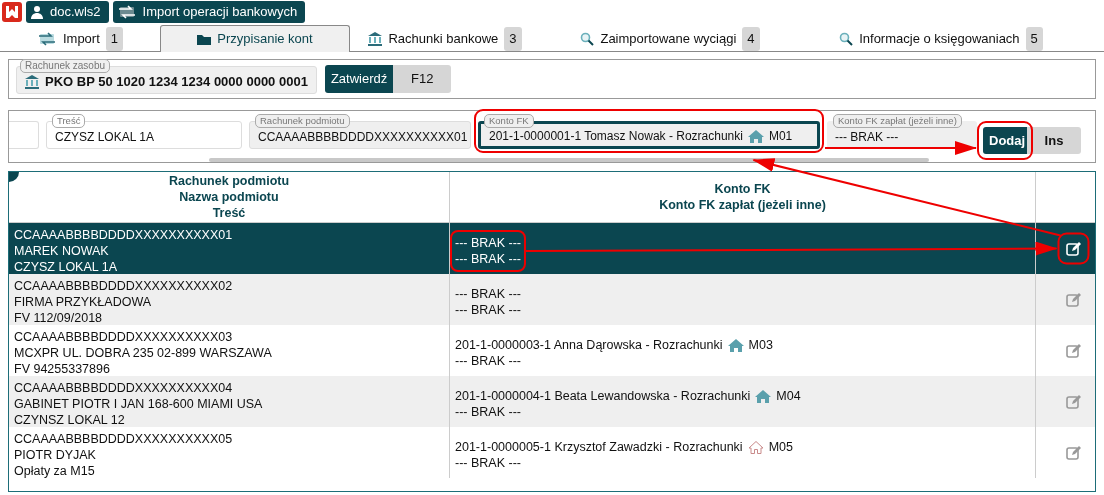 This screenshot has width=1104, height=495. I want to click on shortcut-button: Ins, so click(1054, 140).